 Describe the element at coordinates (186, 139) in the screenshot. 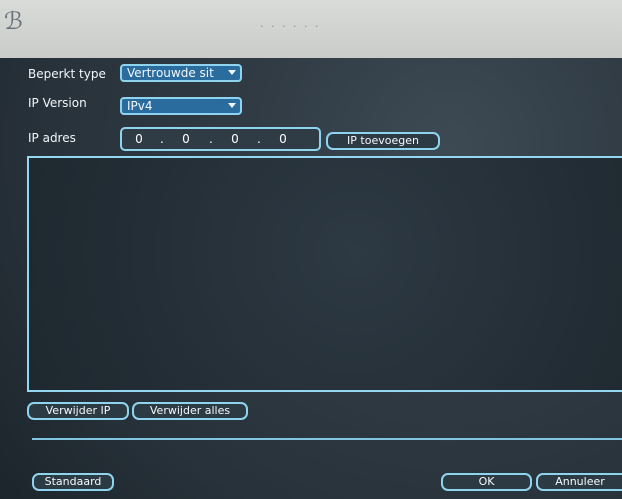

I see `ip-octet-2: 0` at that location.